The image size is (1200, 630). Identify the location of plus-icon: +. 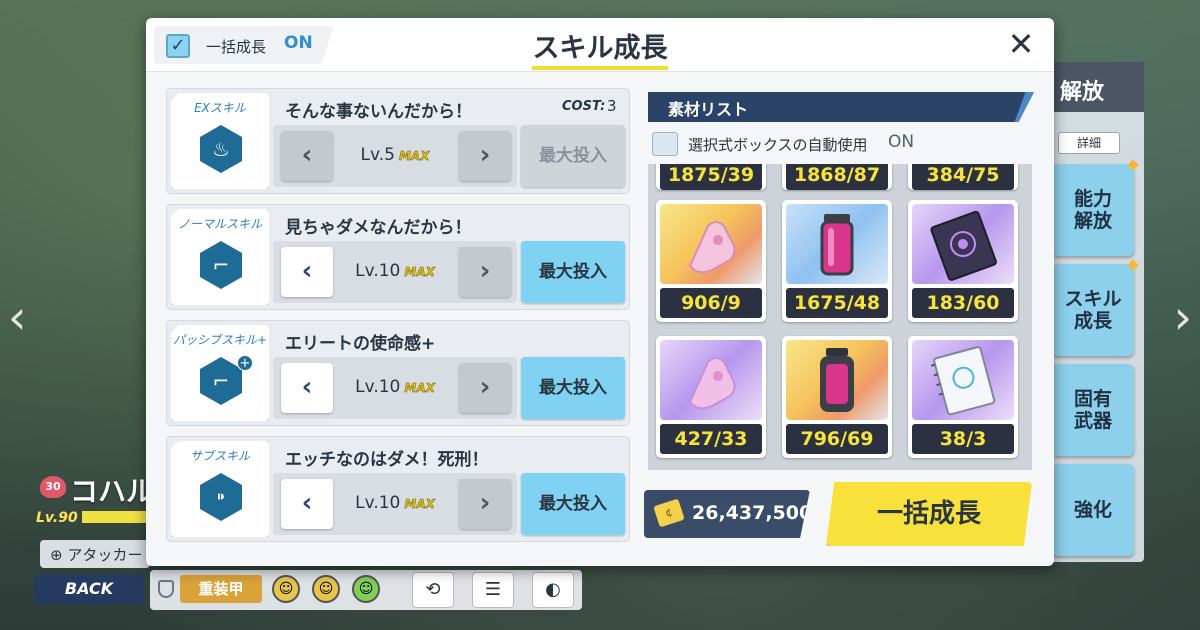
(245, 363).